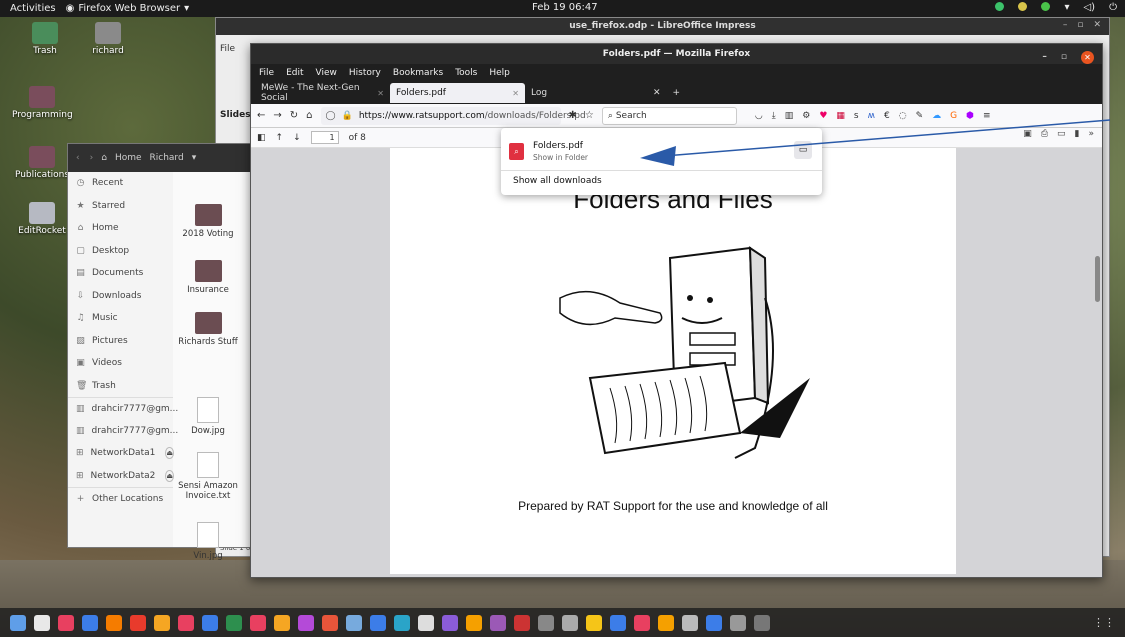 This screenshot has height=637, width=1125. I want to click on close-icon: ✕, so click(1087, 57).